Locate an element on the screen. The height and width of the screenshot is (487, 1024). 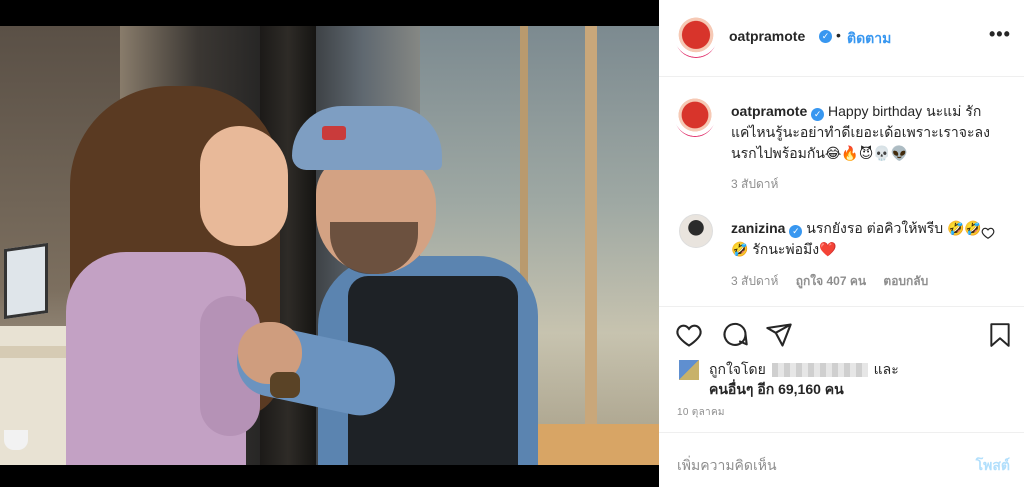
comment-icon is located at coordinates (735, 335).